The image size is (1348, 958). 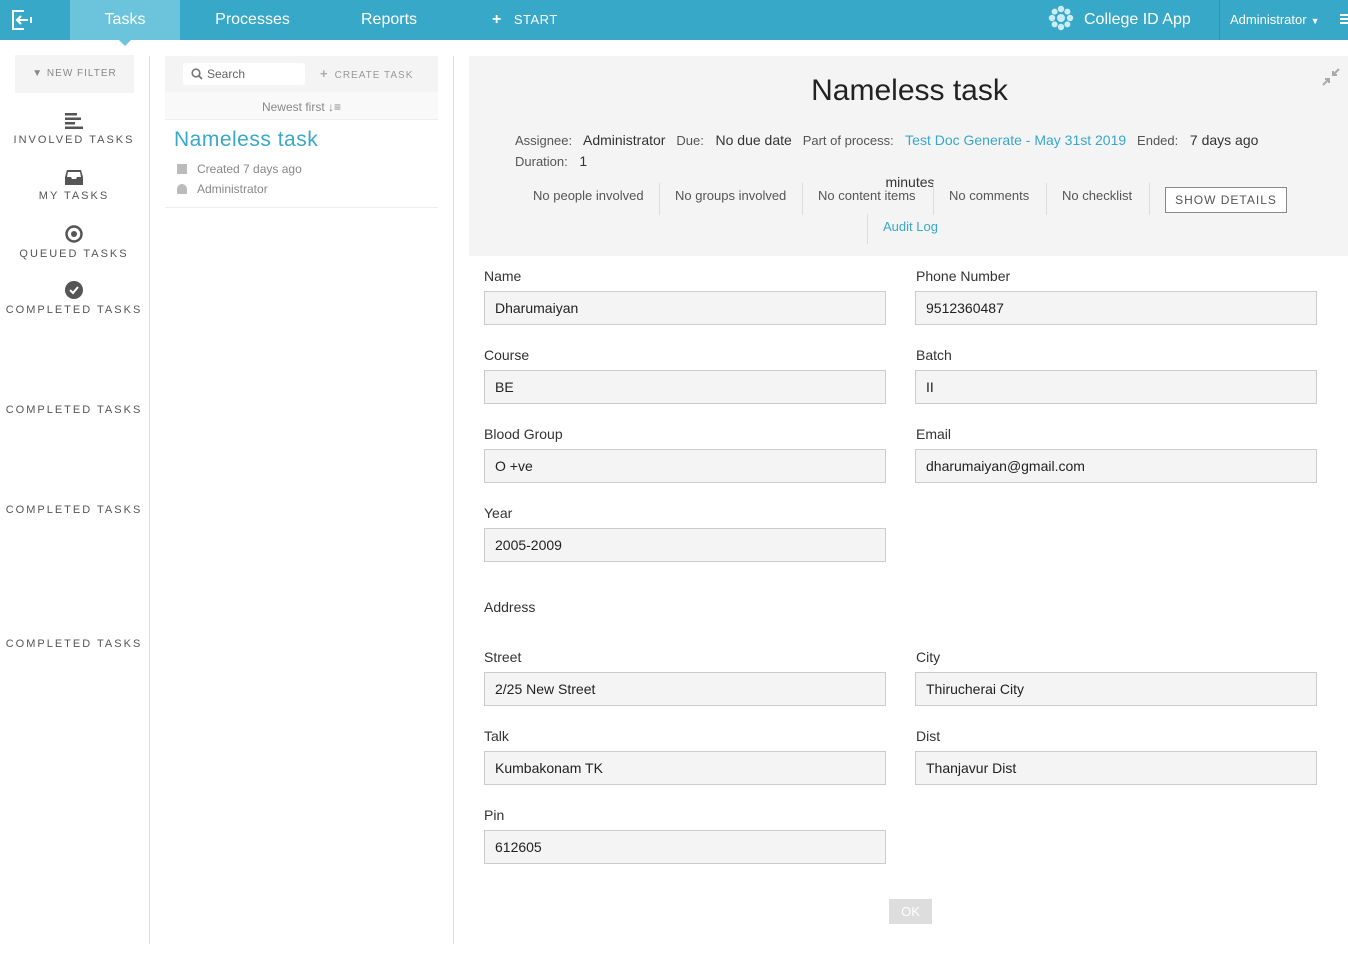 I want to click on duration-value: 1, so click(x=583, y=161).